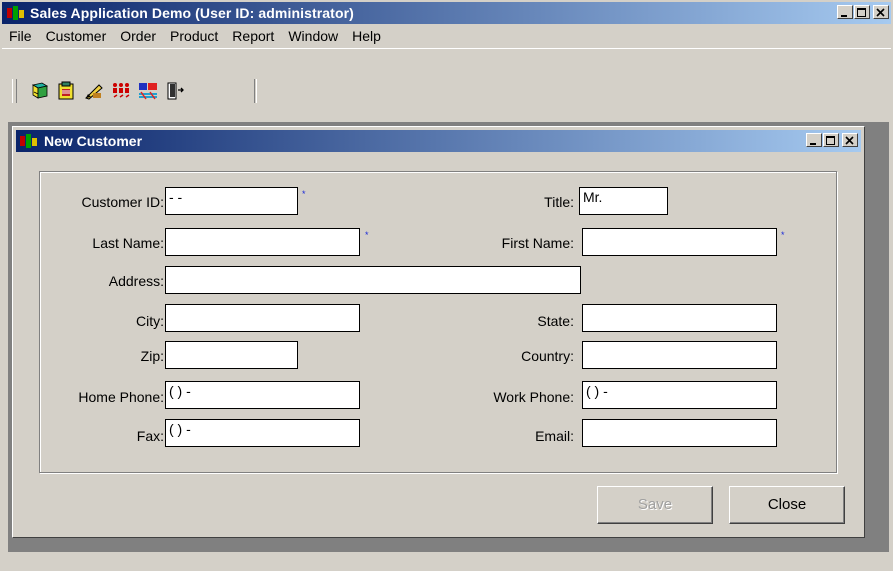  What do you see at coordinates (148, 91) in the screenshot?
I see `chart-icon` at bounding box center [148, 91].